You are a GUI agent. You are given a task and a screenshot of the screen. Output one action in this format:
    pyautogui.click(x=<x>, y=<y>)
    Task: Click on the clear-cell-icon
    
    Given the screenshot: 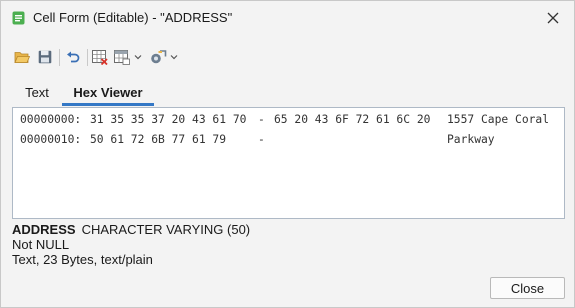 What is the action you would take?
    pyautogui.click(x=100, y=57)
    